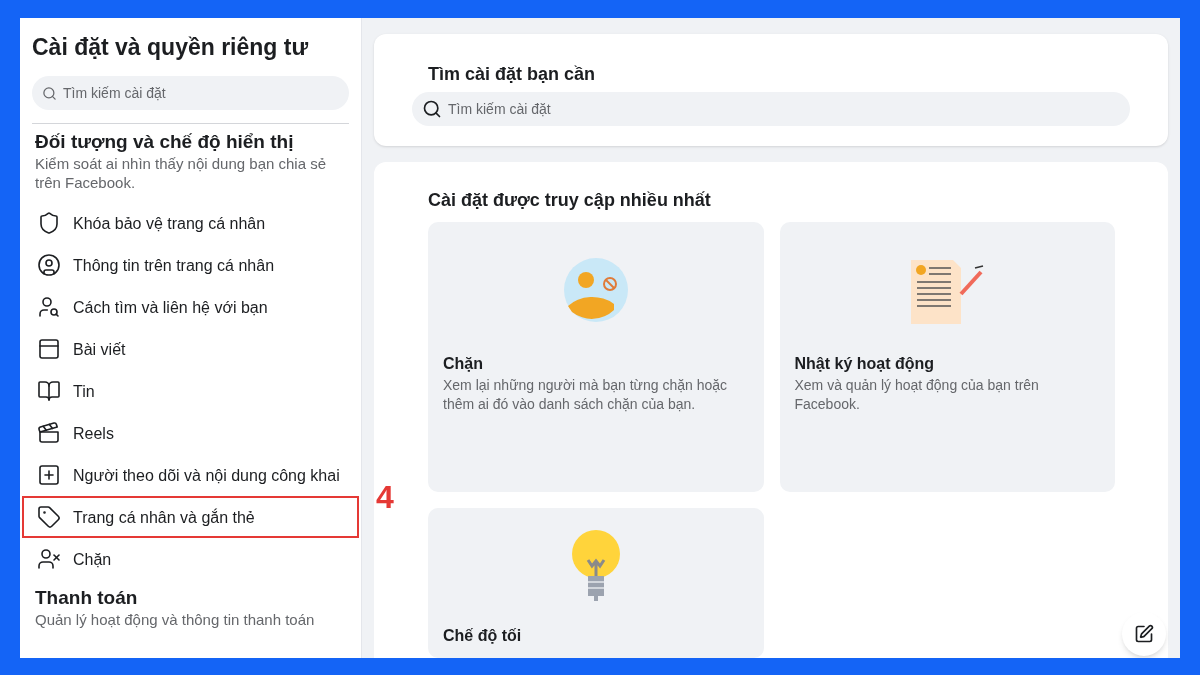  What do you see at coordinates (947, 357) in the screenshot?
I see `settings-tile: Nhật ký hoạt động Xem và quản lý hoạt động của bạn trên Facebook.` at bounding box center [947, 357].